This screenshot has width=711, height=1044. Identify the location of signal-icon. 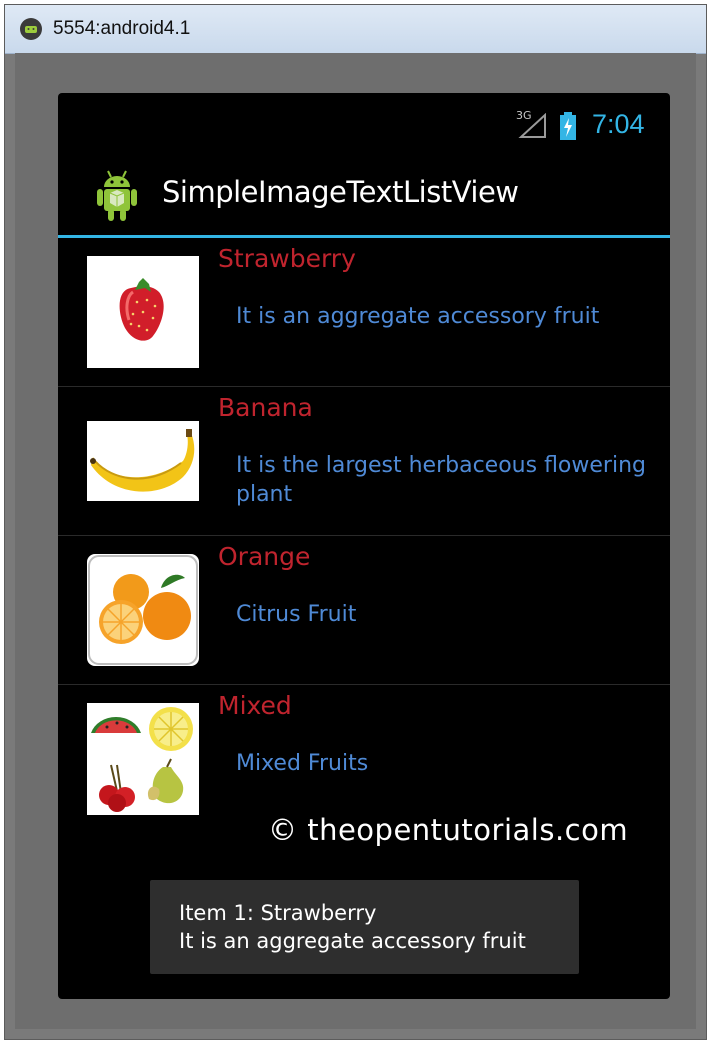
(532, 125).